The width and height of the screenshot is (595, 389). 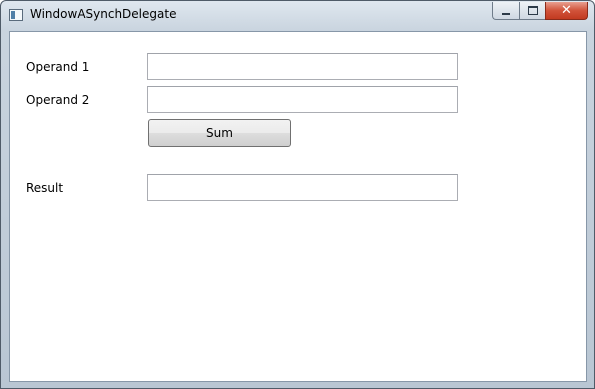 I want to click on operand2-input, so click(x=302, y=99).